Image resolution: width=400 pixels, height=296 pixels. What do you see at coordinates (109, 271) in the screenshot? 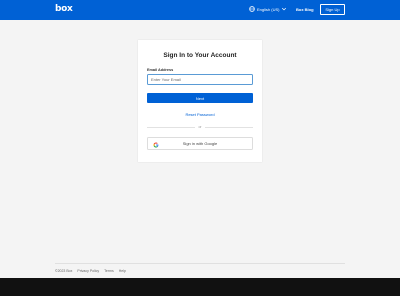
I see `footer-terms-link: Terms` at bounding box center [109, 271].